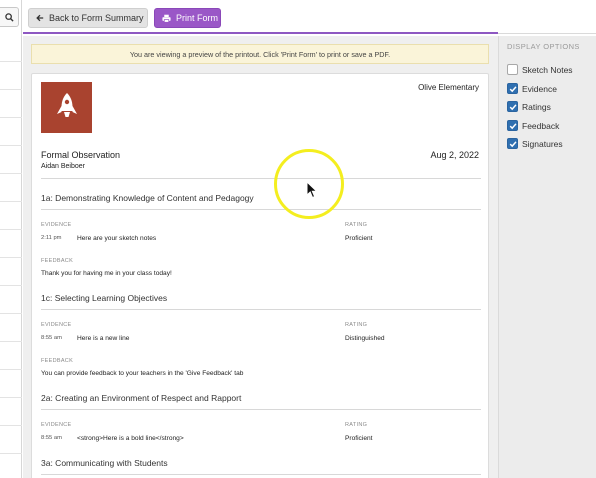 This screenshot has width=596, height=478. I want to click on option-ratings: Ratings, so click(529, 106).